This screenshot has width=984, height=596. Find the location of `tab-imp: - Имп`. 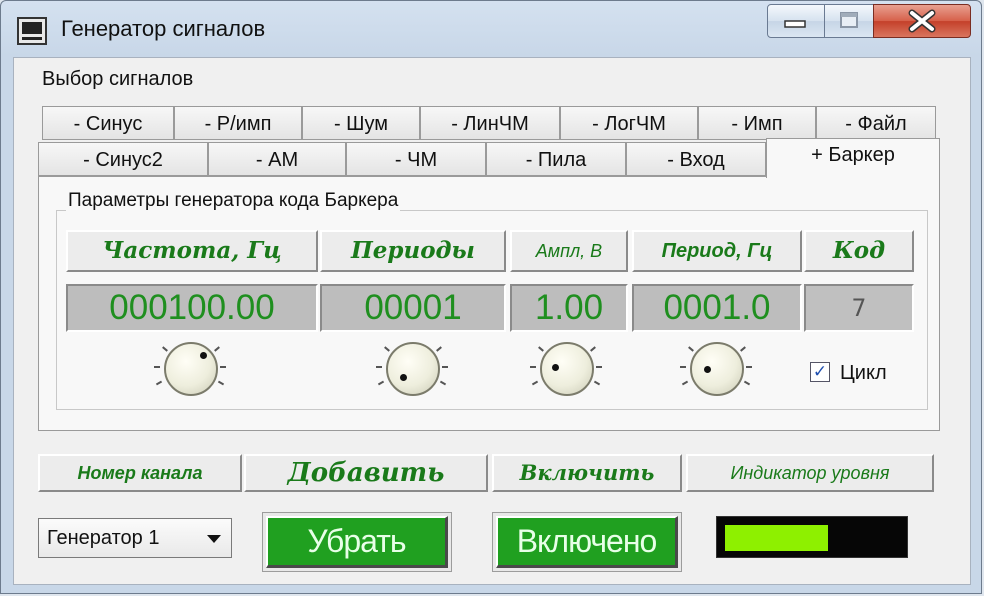

tab-imp: - Имп is located at coordinates (757, 123).